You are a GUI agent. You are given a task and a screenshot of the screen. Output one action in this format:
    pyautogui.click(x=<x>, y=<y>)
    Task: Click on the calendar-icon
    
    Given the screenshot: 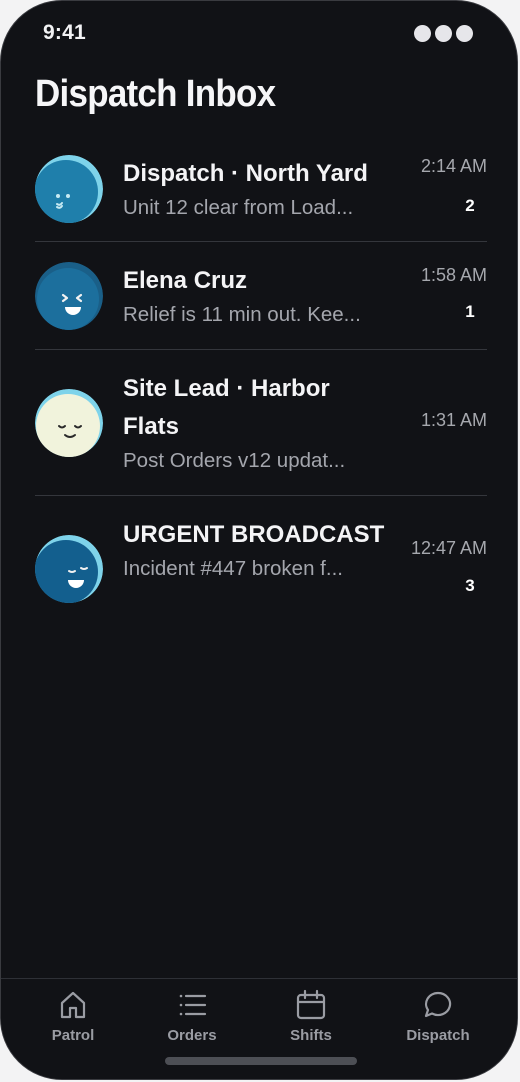 What is the action you would take?
    pyautogui.click(x=311, y=1004)
    